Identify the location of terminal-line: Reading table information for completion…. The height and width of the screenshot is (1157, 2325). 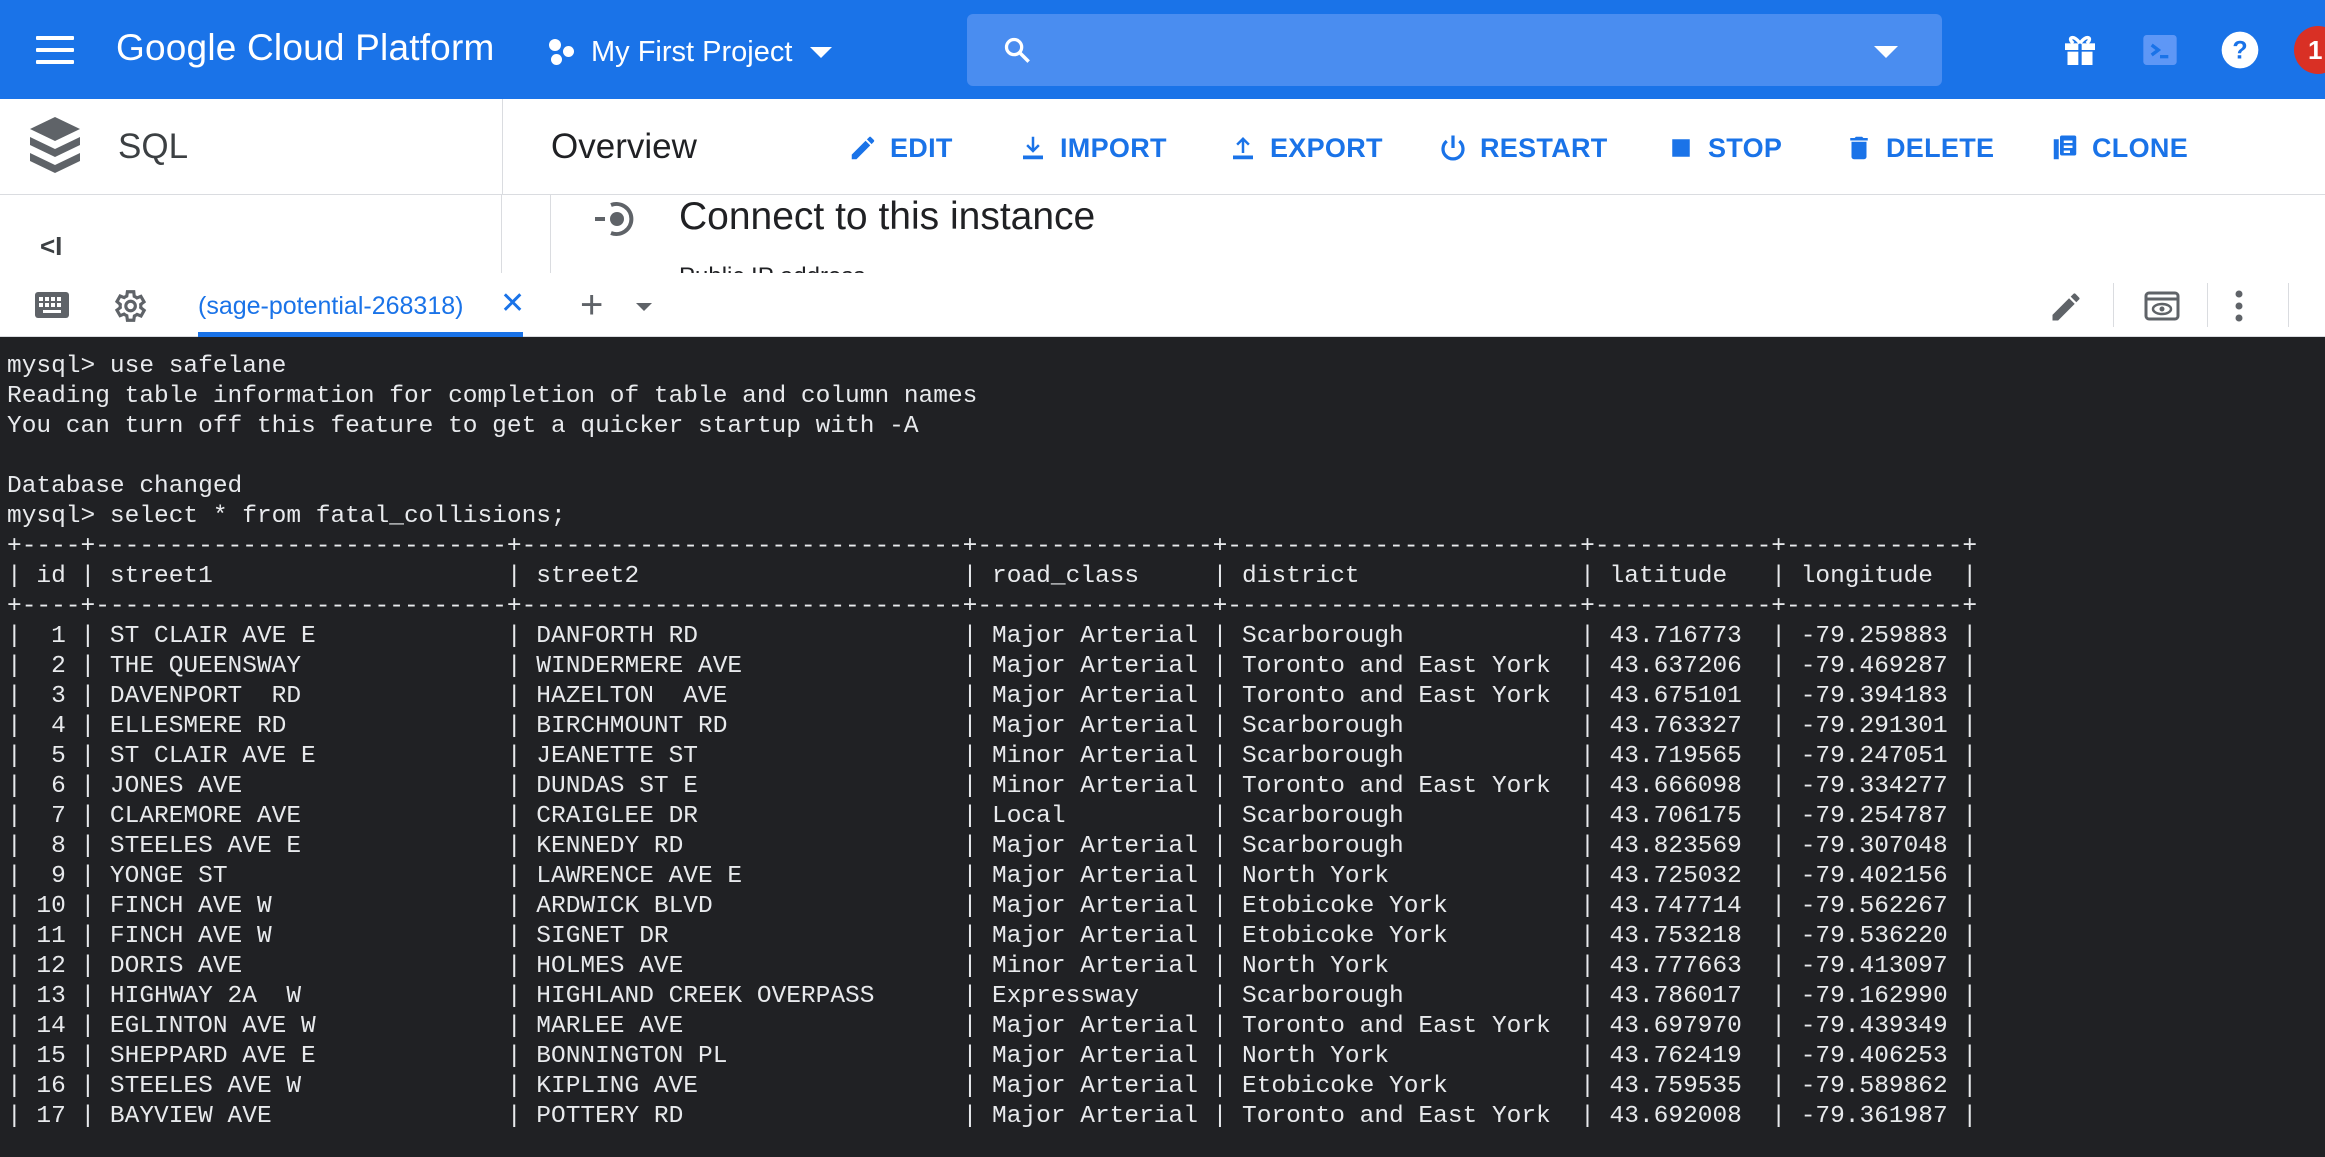
(492, 396).